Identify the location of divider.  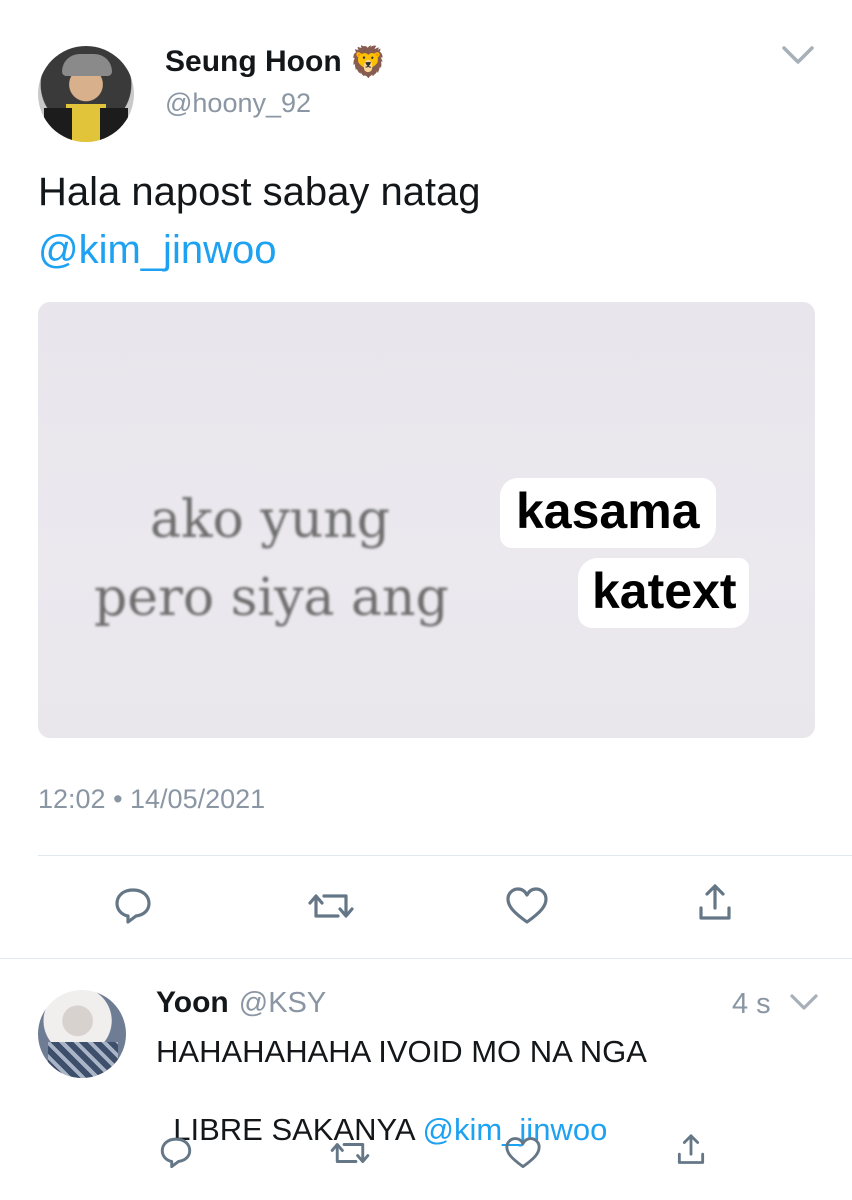
(445, 855).